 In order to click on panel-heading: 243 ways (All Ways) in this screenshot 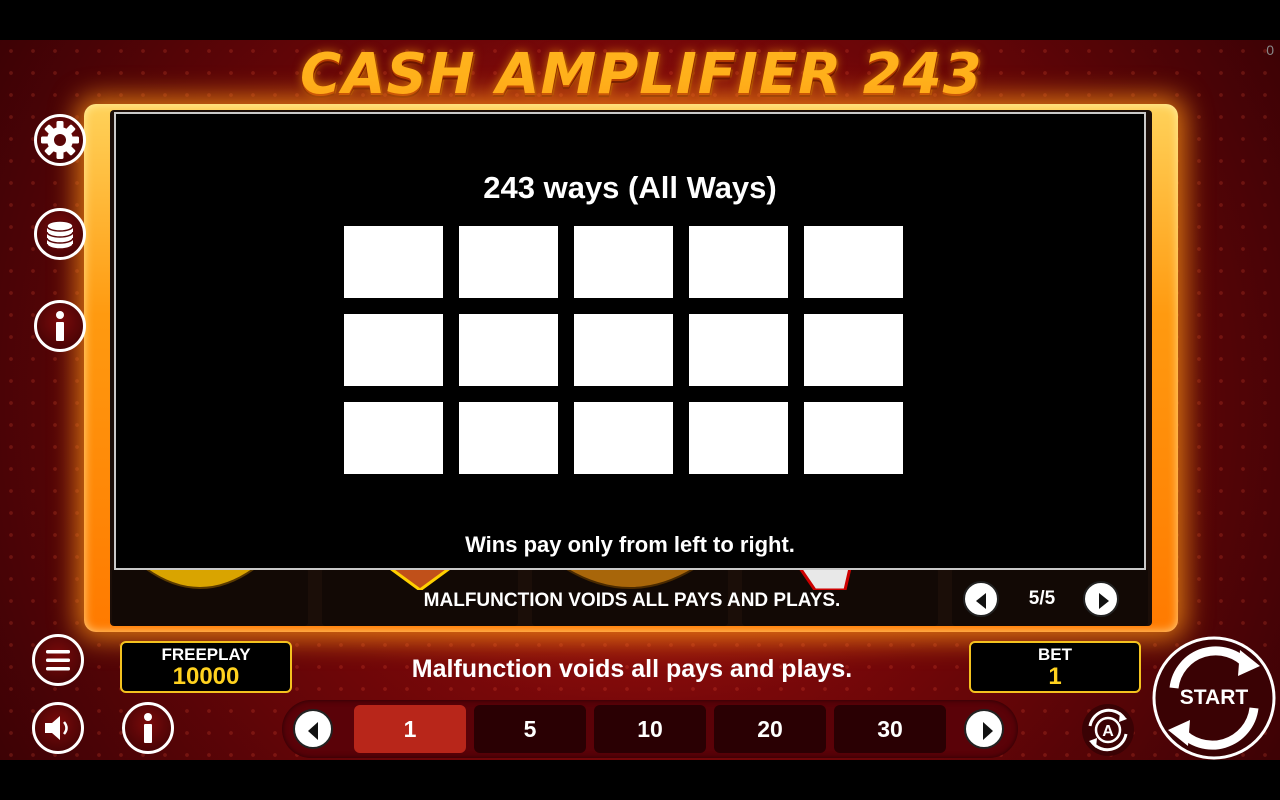, I will do `click(630, 187)`.